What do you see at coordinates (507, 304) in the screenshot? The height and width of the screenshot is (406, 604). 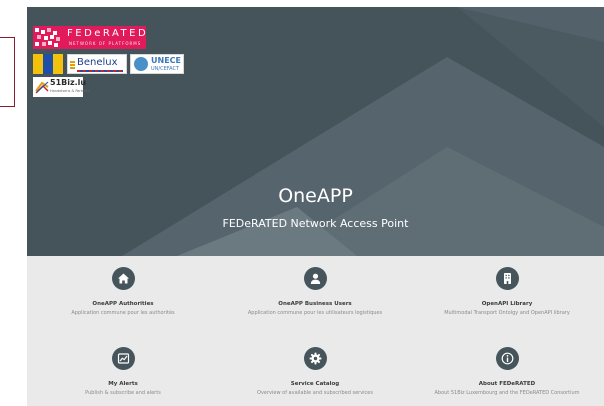 I see `service-card-title: OpenAPI Library` at bounding box center [507, 304].